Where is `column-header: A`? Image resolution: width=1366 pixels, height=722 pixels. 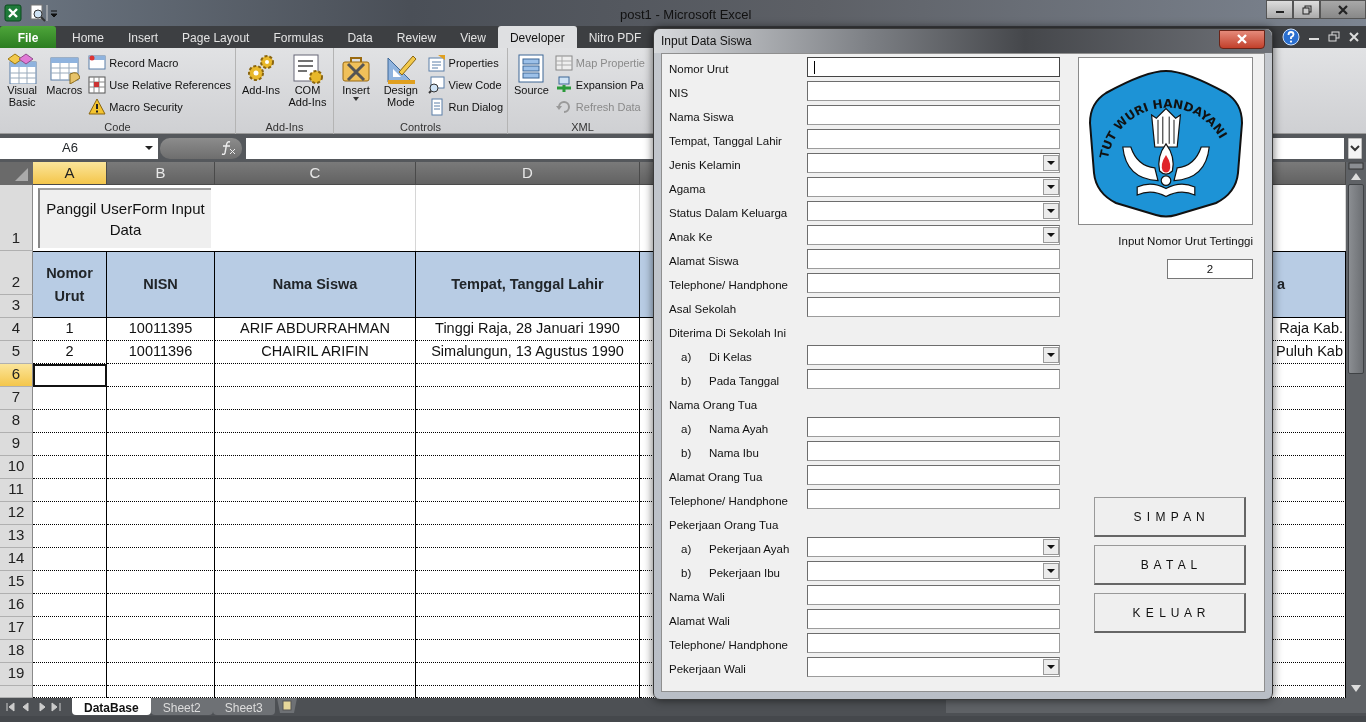
column-header: A is located at coordinates (70, 173).